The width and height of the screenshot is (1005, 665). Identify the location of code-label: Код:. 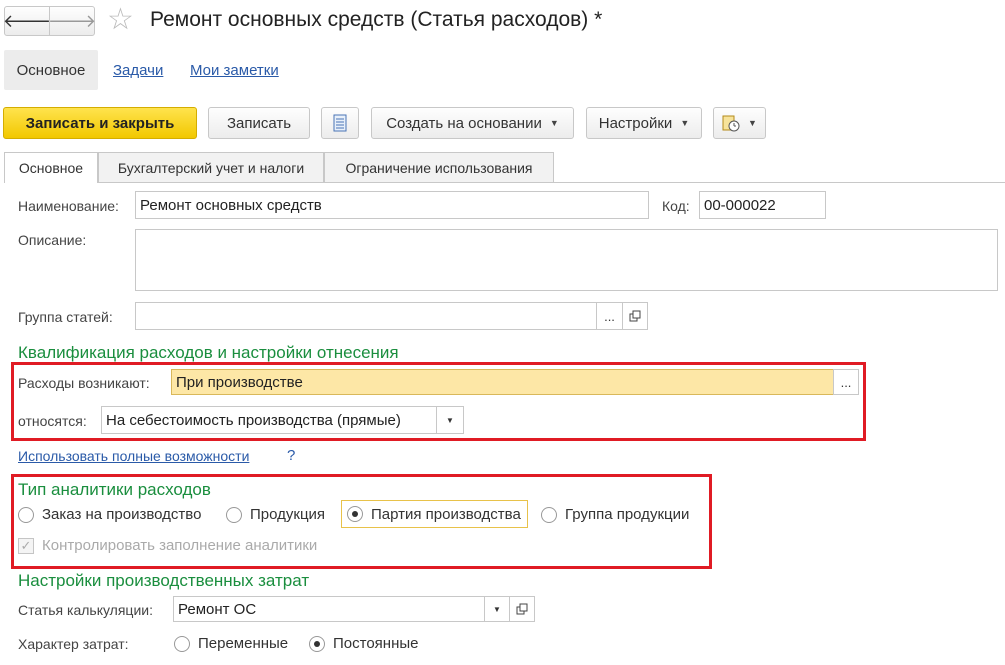
(676, 206).